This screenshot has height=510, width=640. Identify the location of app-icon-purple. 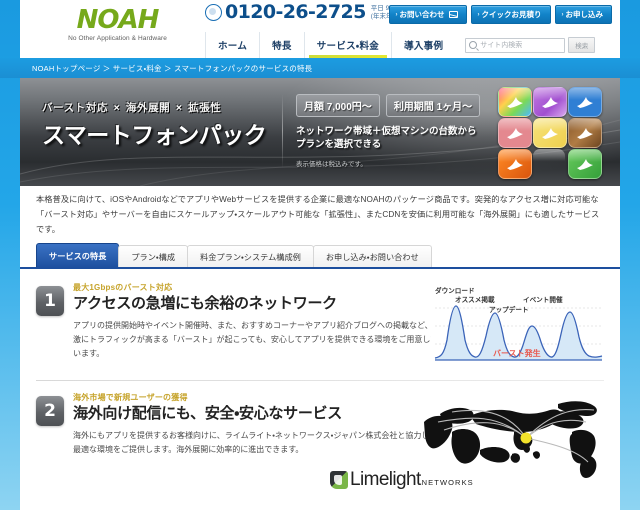
(550, 102).